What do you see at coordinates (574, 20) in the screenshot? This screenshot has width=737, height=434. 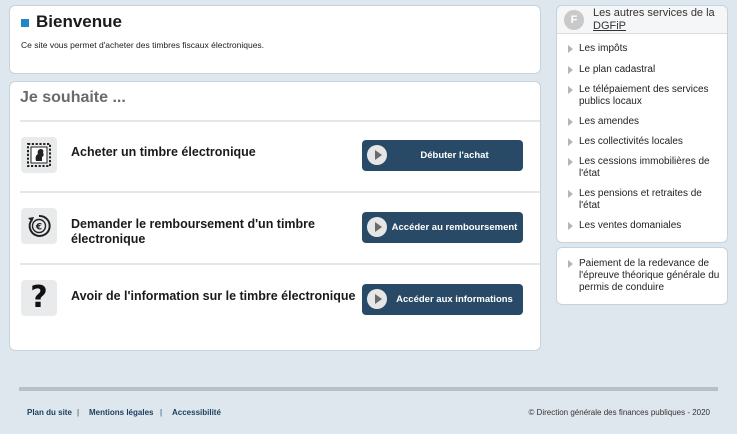 I see `dgfip-logo-icon: F` at bounding box center [574, 20].